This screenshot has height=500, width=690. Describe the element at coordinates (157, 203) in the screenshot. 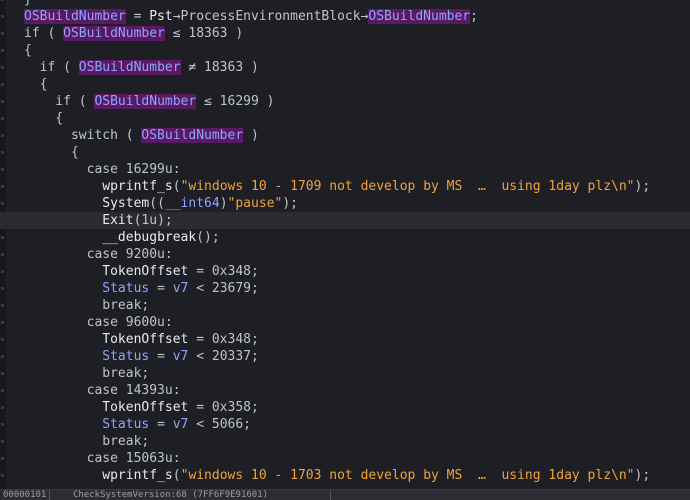

I see `code-token: ((` at that location.